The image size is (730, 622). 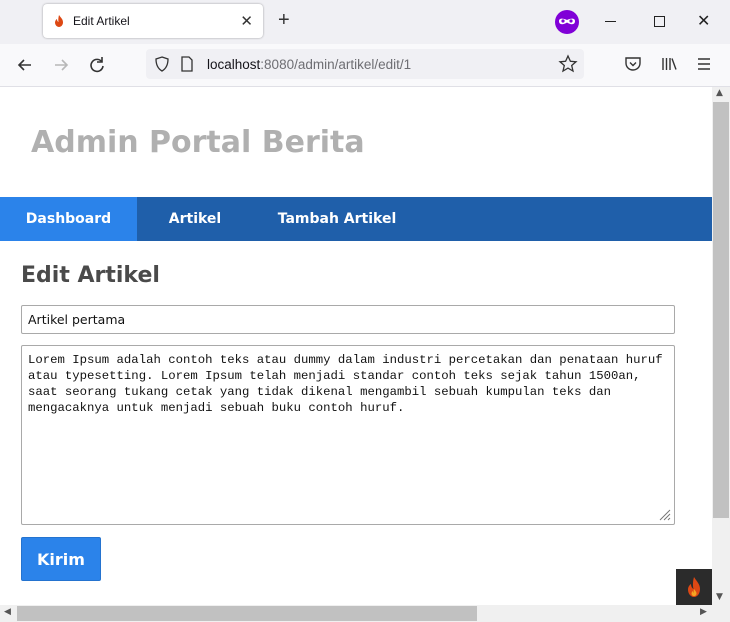 I want to click on vertical-scrollbar: ▲ ▼, so click(x=721, y=346).